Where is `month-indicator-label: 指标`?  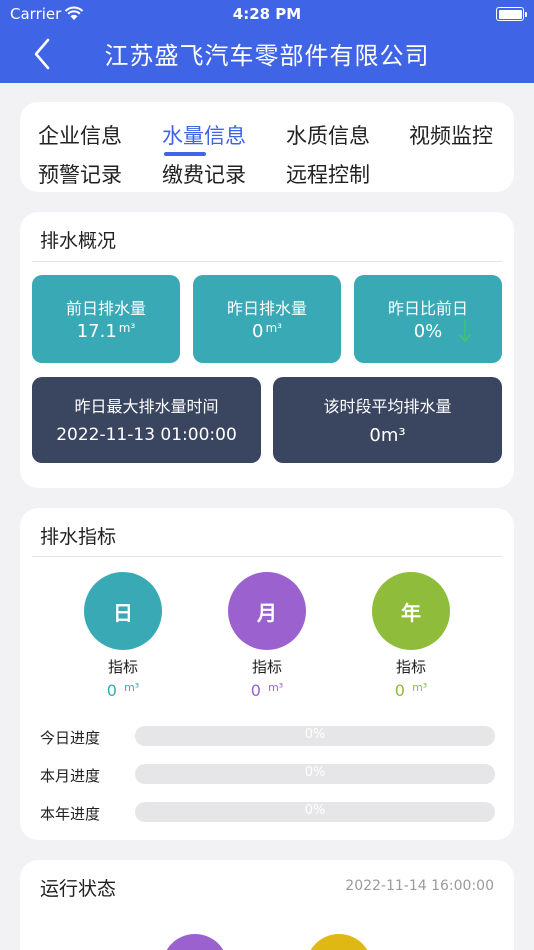
month-indicator-label: 指标 is located at coordinates (266, 667).